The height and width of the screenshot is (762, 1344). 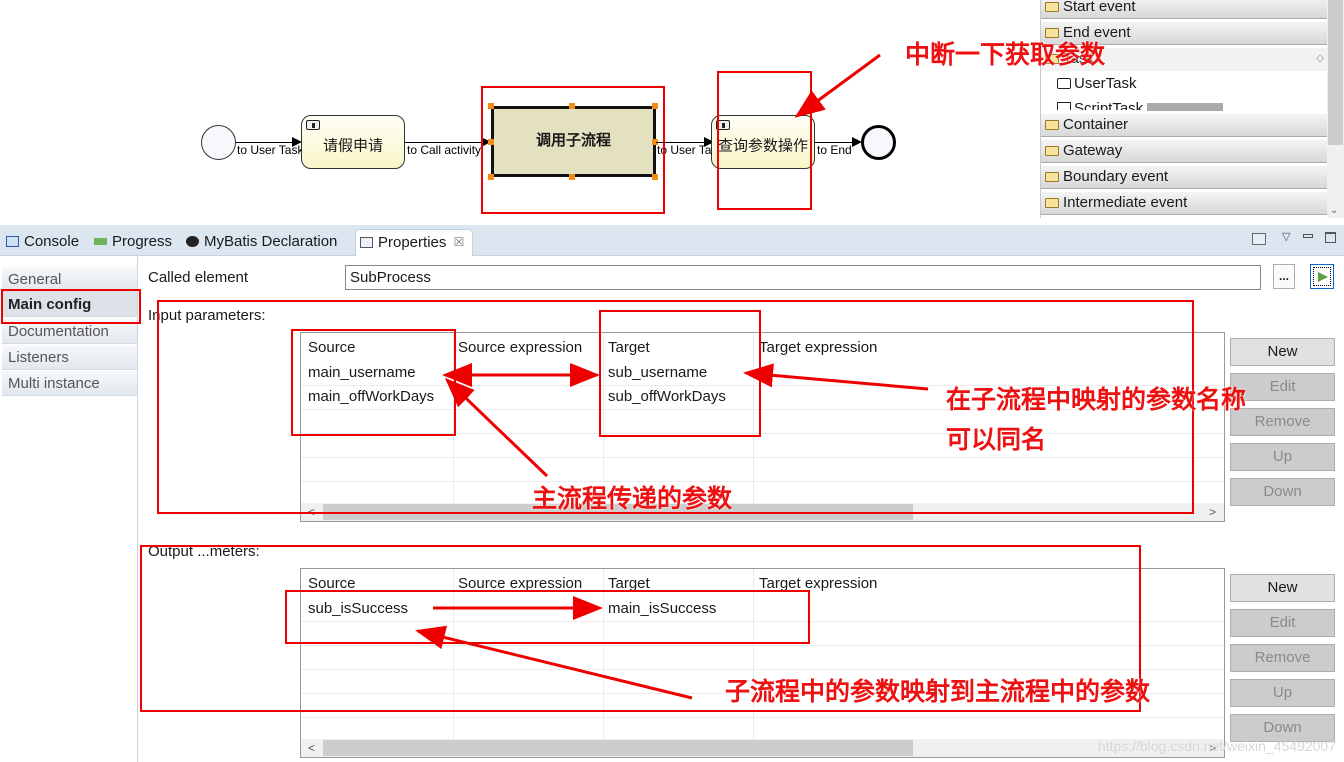 What do you see at coordinates (662, 608) in the screenshot?
I see `table-cell: main_isSuccess` at bounding box center [662, 608].